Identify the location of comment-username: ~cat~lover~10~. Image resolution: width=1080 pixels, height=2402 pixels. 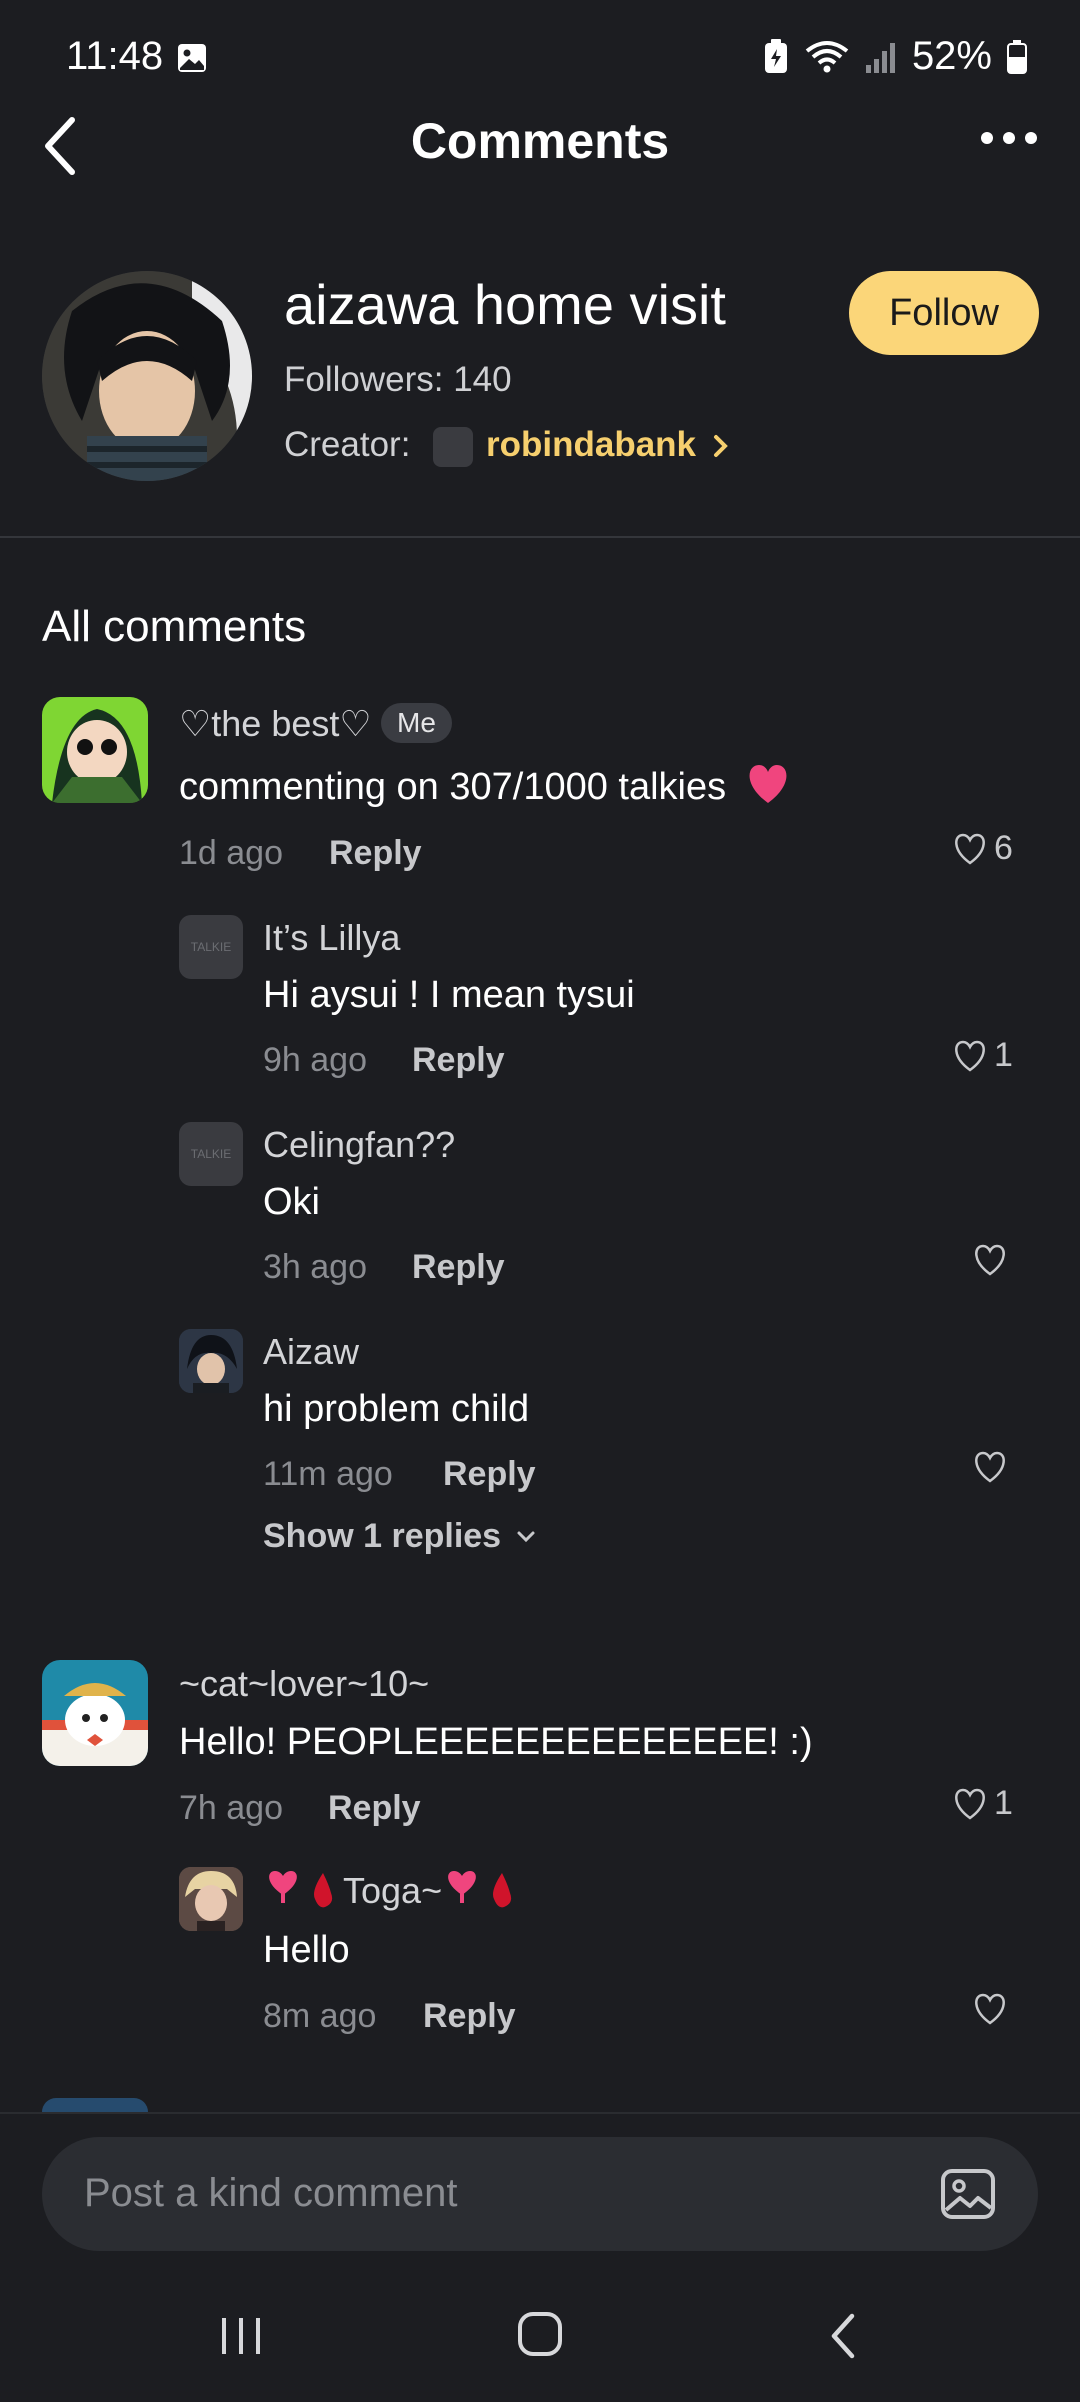
(304, 1684).